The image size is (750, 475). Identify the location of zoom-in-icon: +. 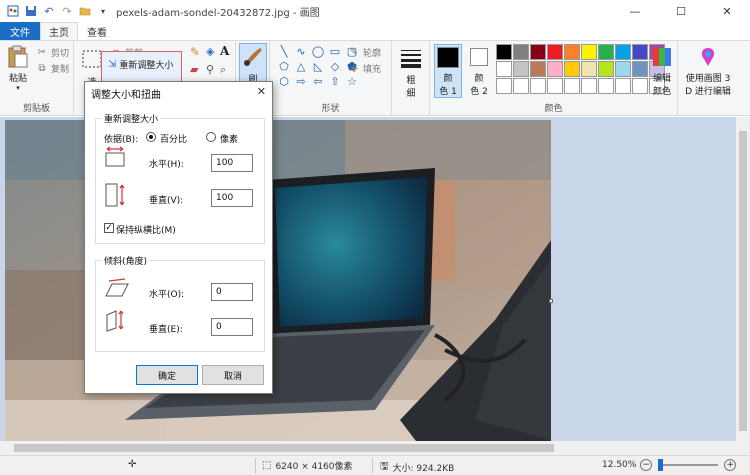
(730, 465).